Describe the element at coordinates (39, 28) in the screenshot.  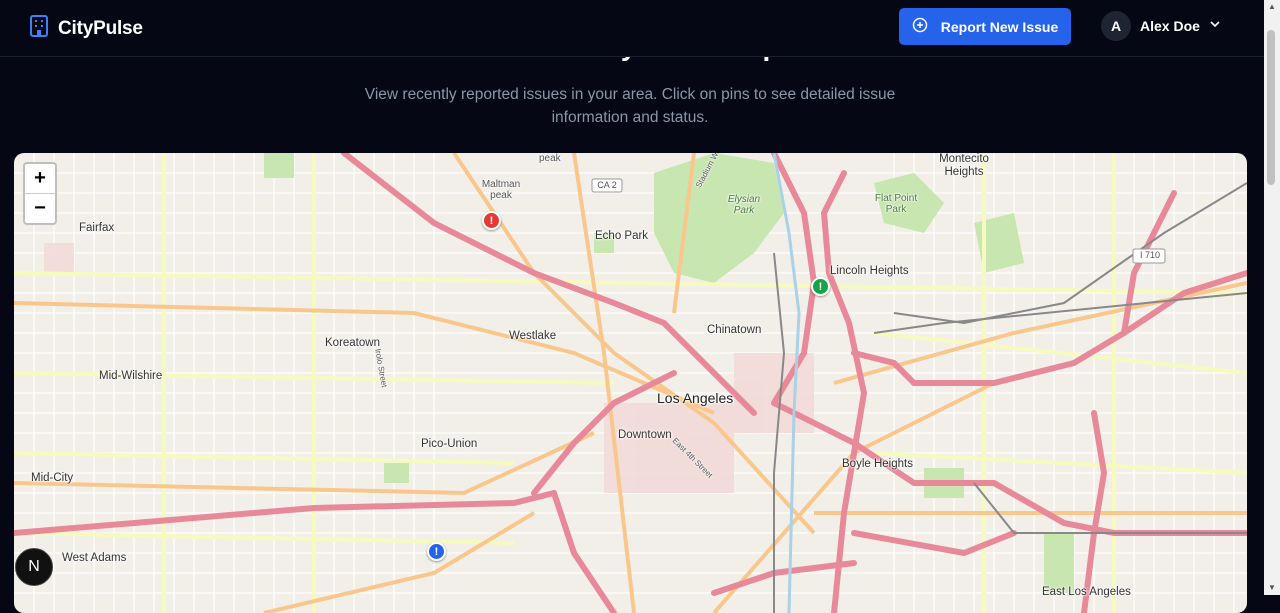
I see `building-icon` at that location.